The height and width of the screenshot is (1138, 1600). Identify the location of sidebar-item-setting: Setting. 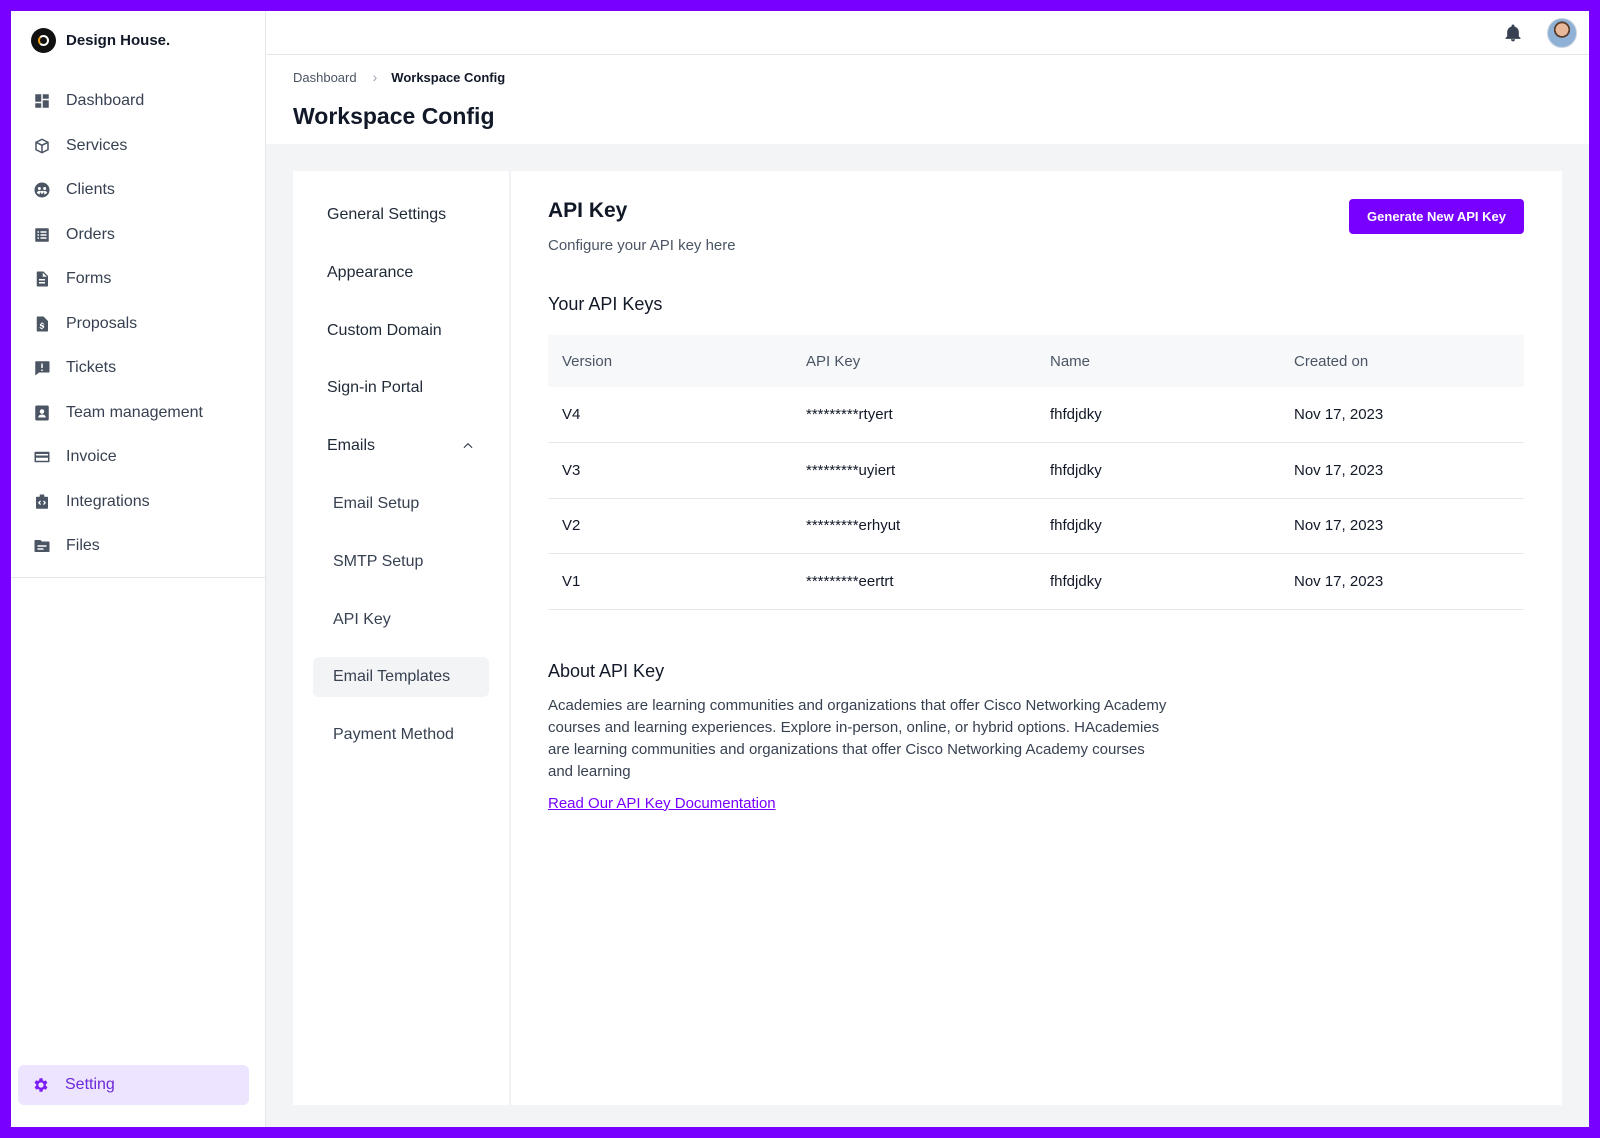
(133, 1085).